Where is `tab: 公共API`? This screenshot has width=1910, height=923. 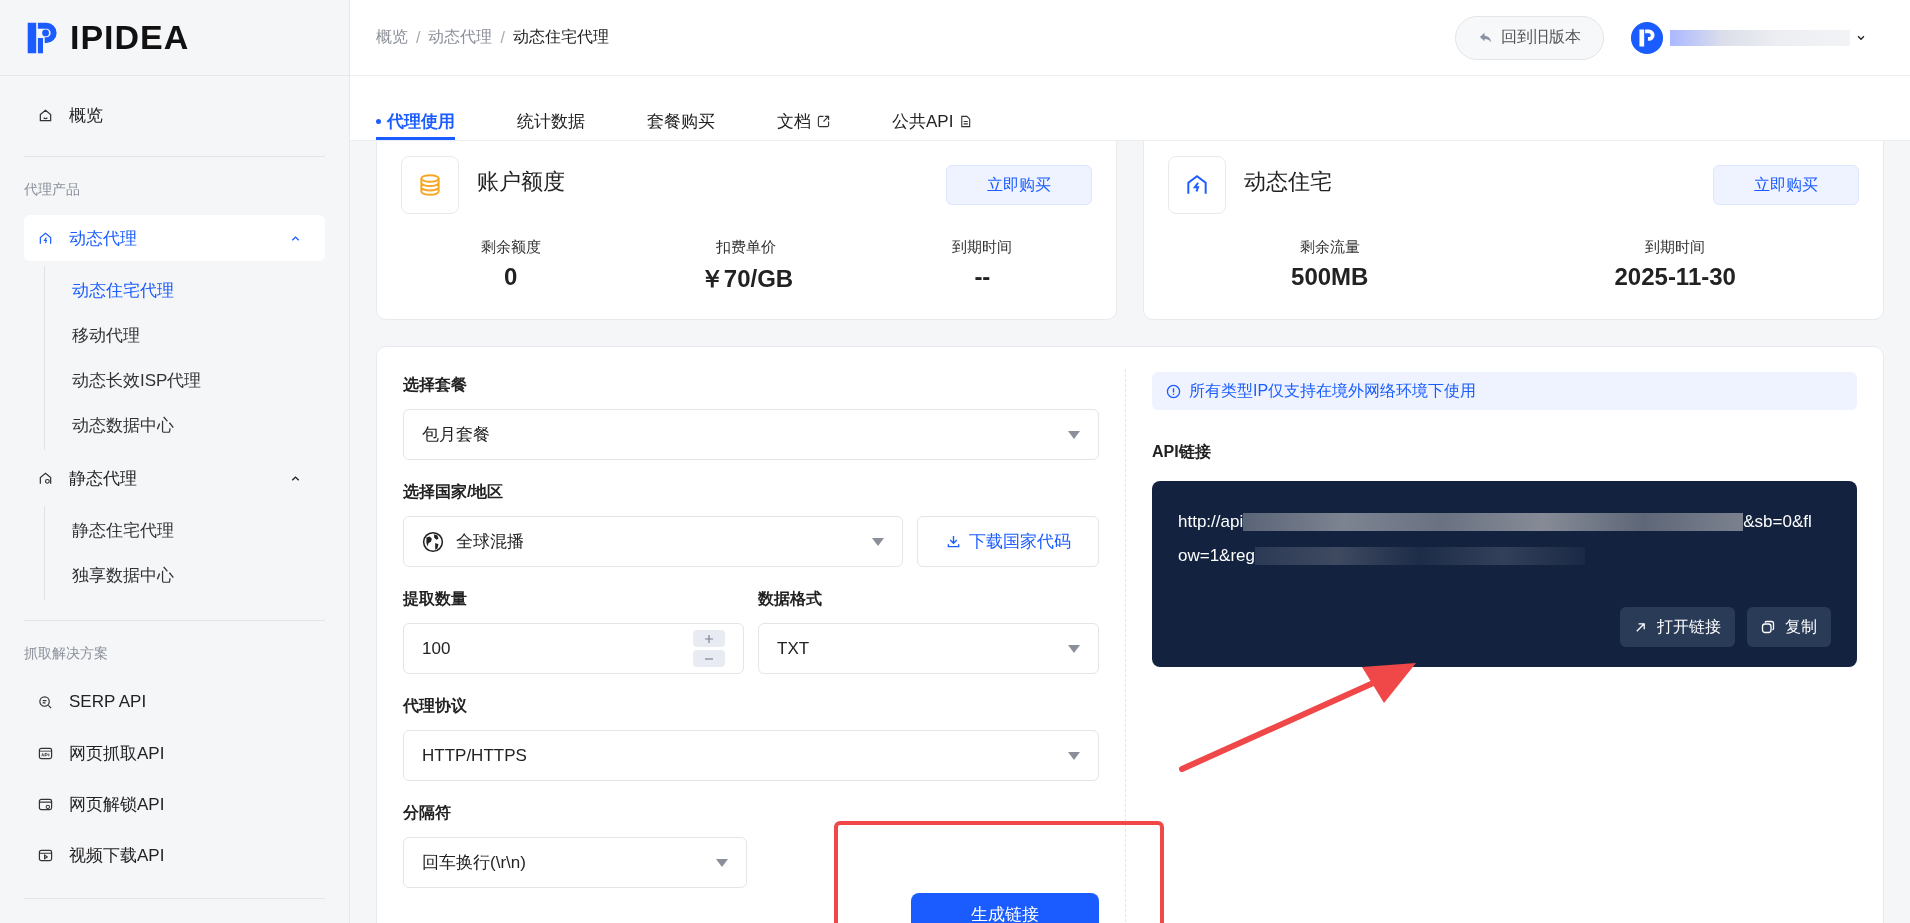
tab: 公共API is located at coordinates (932, 125).